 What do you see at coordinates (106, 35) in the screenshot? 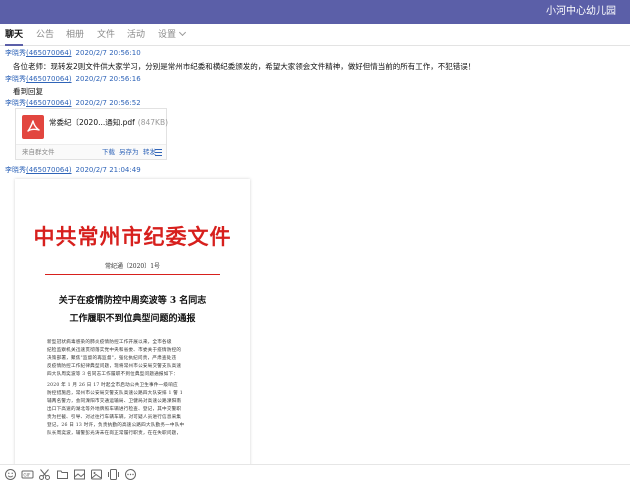
I see `tab-files: 文件` at bounding box center [106, 35].